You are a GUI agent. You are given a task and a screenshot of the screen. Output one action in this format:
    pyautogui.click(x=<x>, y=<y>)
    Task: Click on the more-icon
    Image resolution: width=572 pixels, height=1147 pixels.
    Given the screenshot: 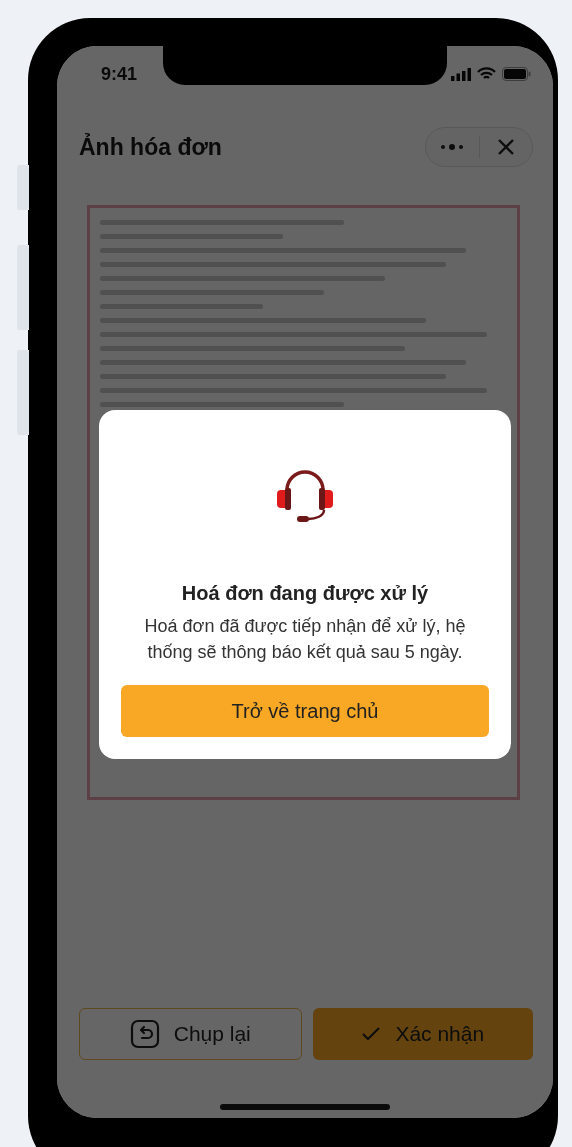 What is the action you would take?
    pyautogui.click(x=452, y=147)
    